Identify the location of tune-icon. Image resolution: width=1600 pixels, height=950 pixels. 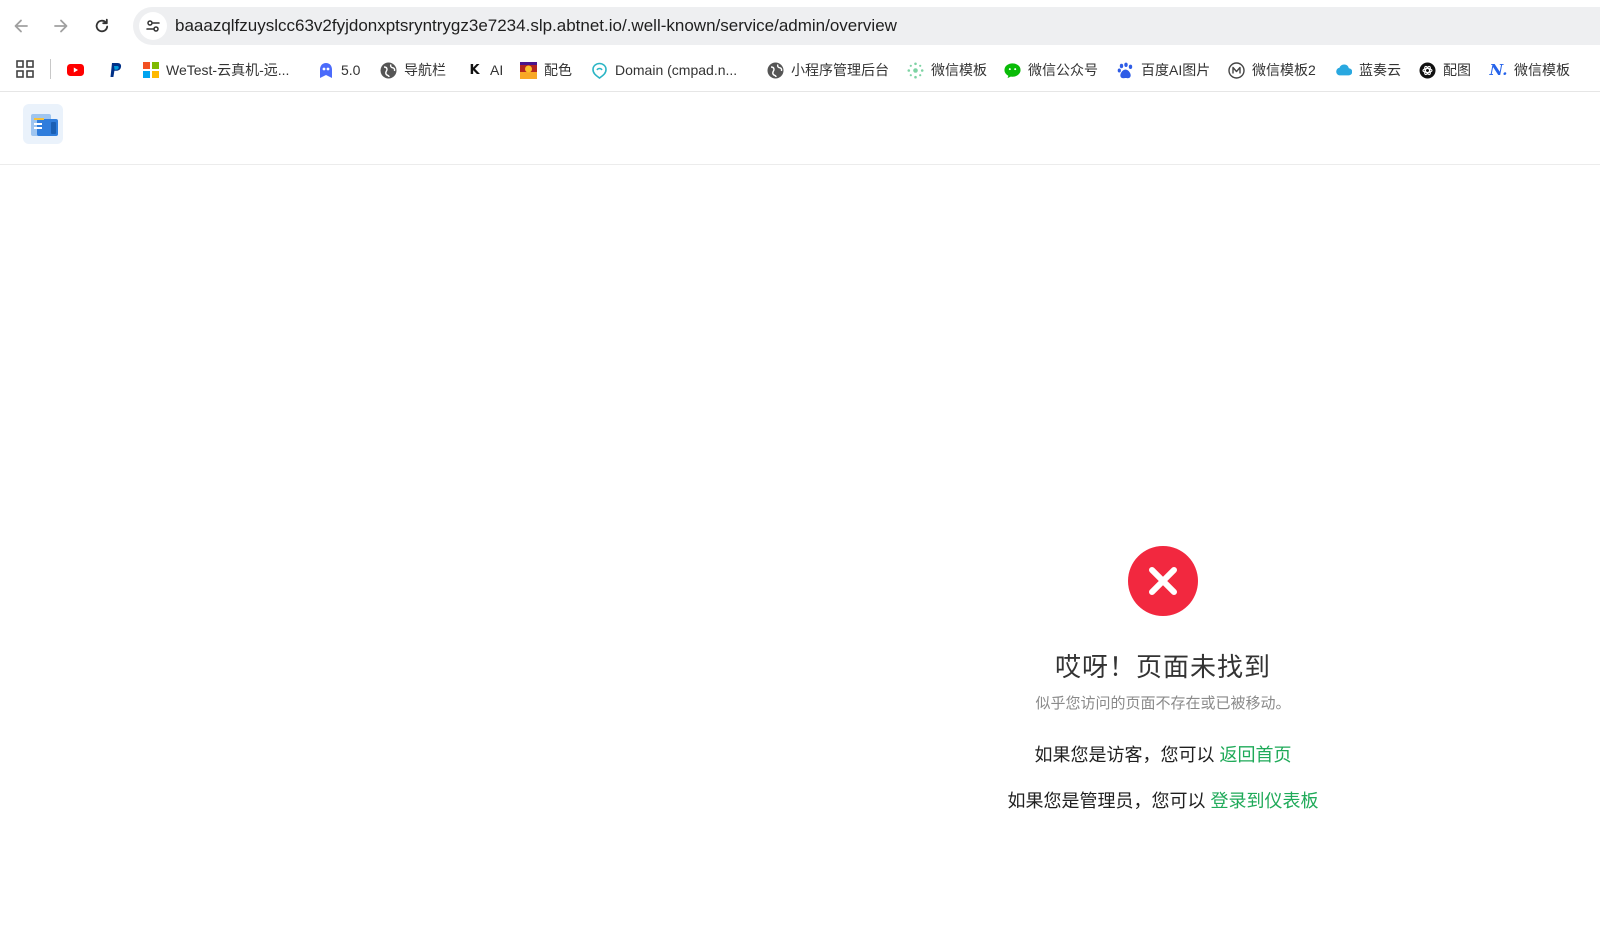
(153, 26).